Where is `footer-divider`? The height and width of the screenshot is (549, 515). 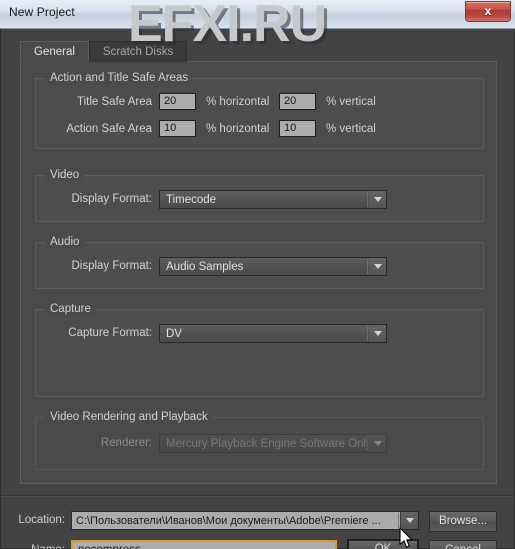 footer-divider is located at coordinates (257, 496).